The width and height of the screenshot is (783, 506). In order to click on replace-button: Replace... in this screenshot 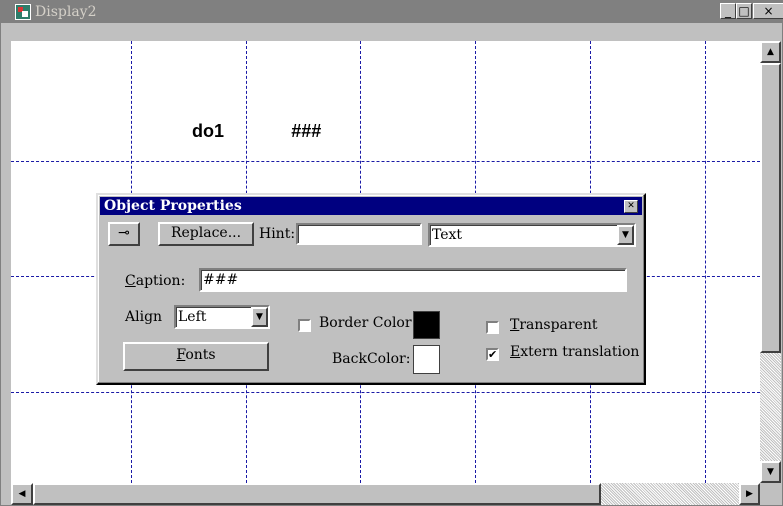, I will do `click(206, 234)`.